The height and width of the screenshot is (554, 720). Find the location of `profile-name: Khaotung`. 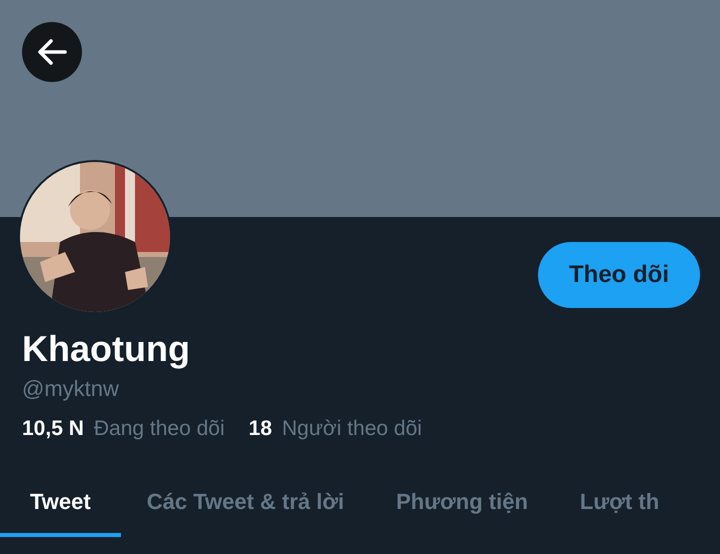

profile-name: Khaotung is located at coordinates (106, 349).